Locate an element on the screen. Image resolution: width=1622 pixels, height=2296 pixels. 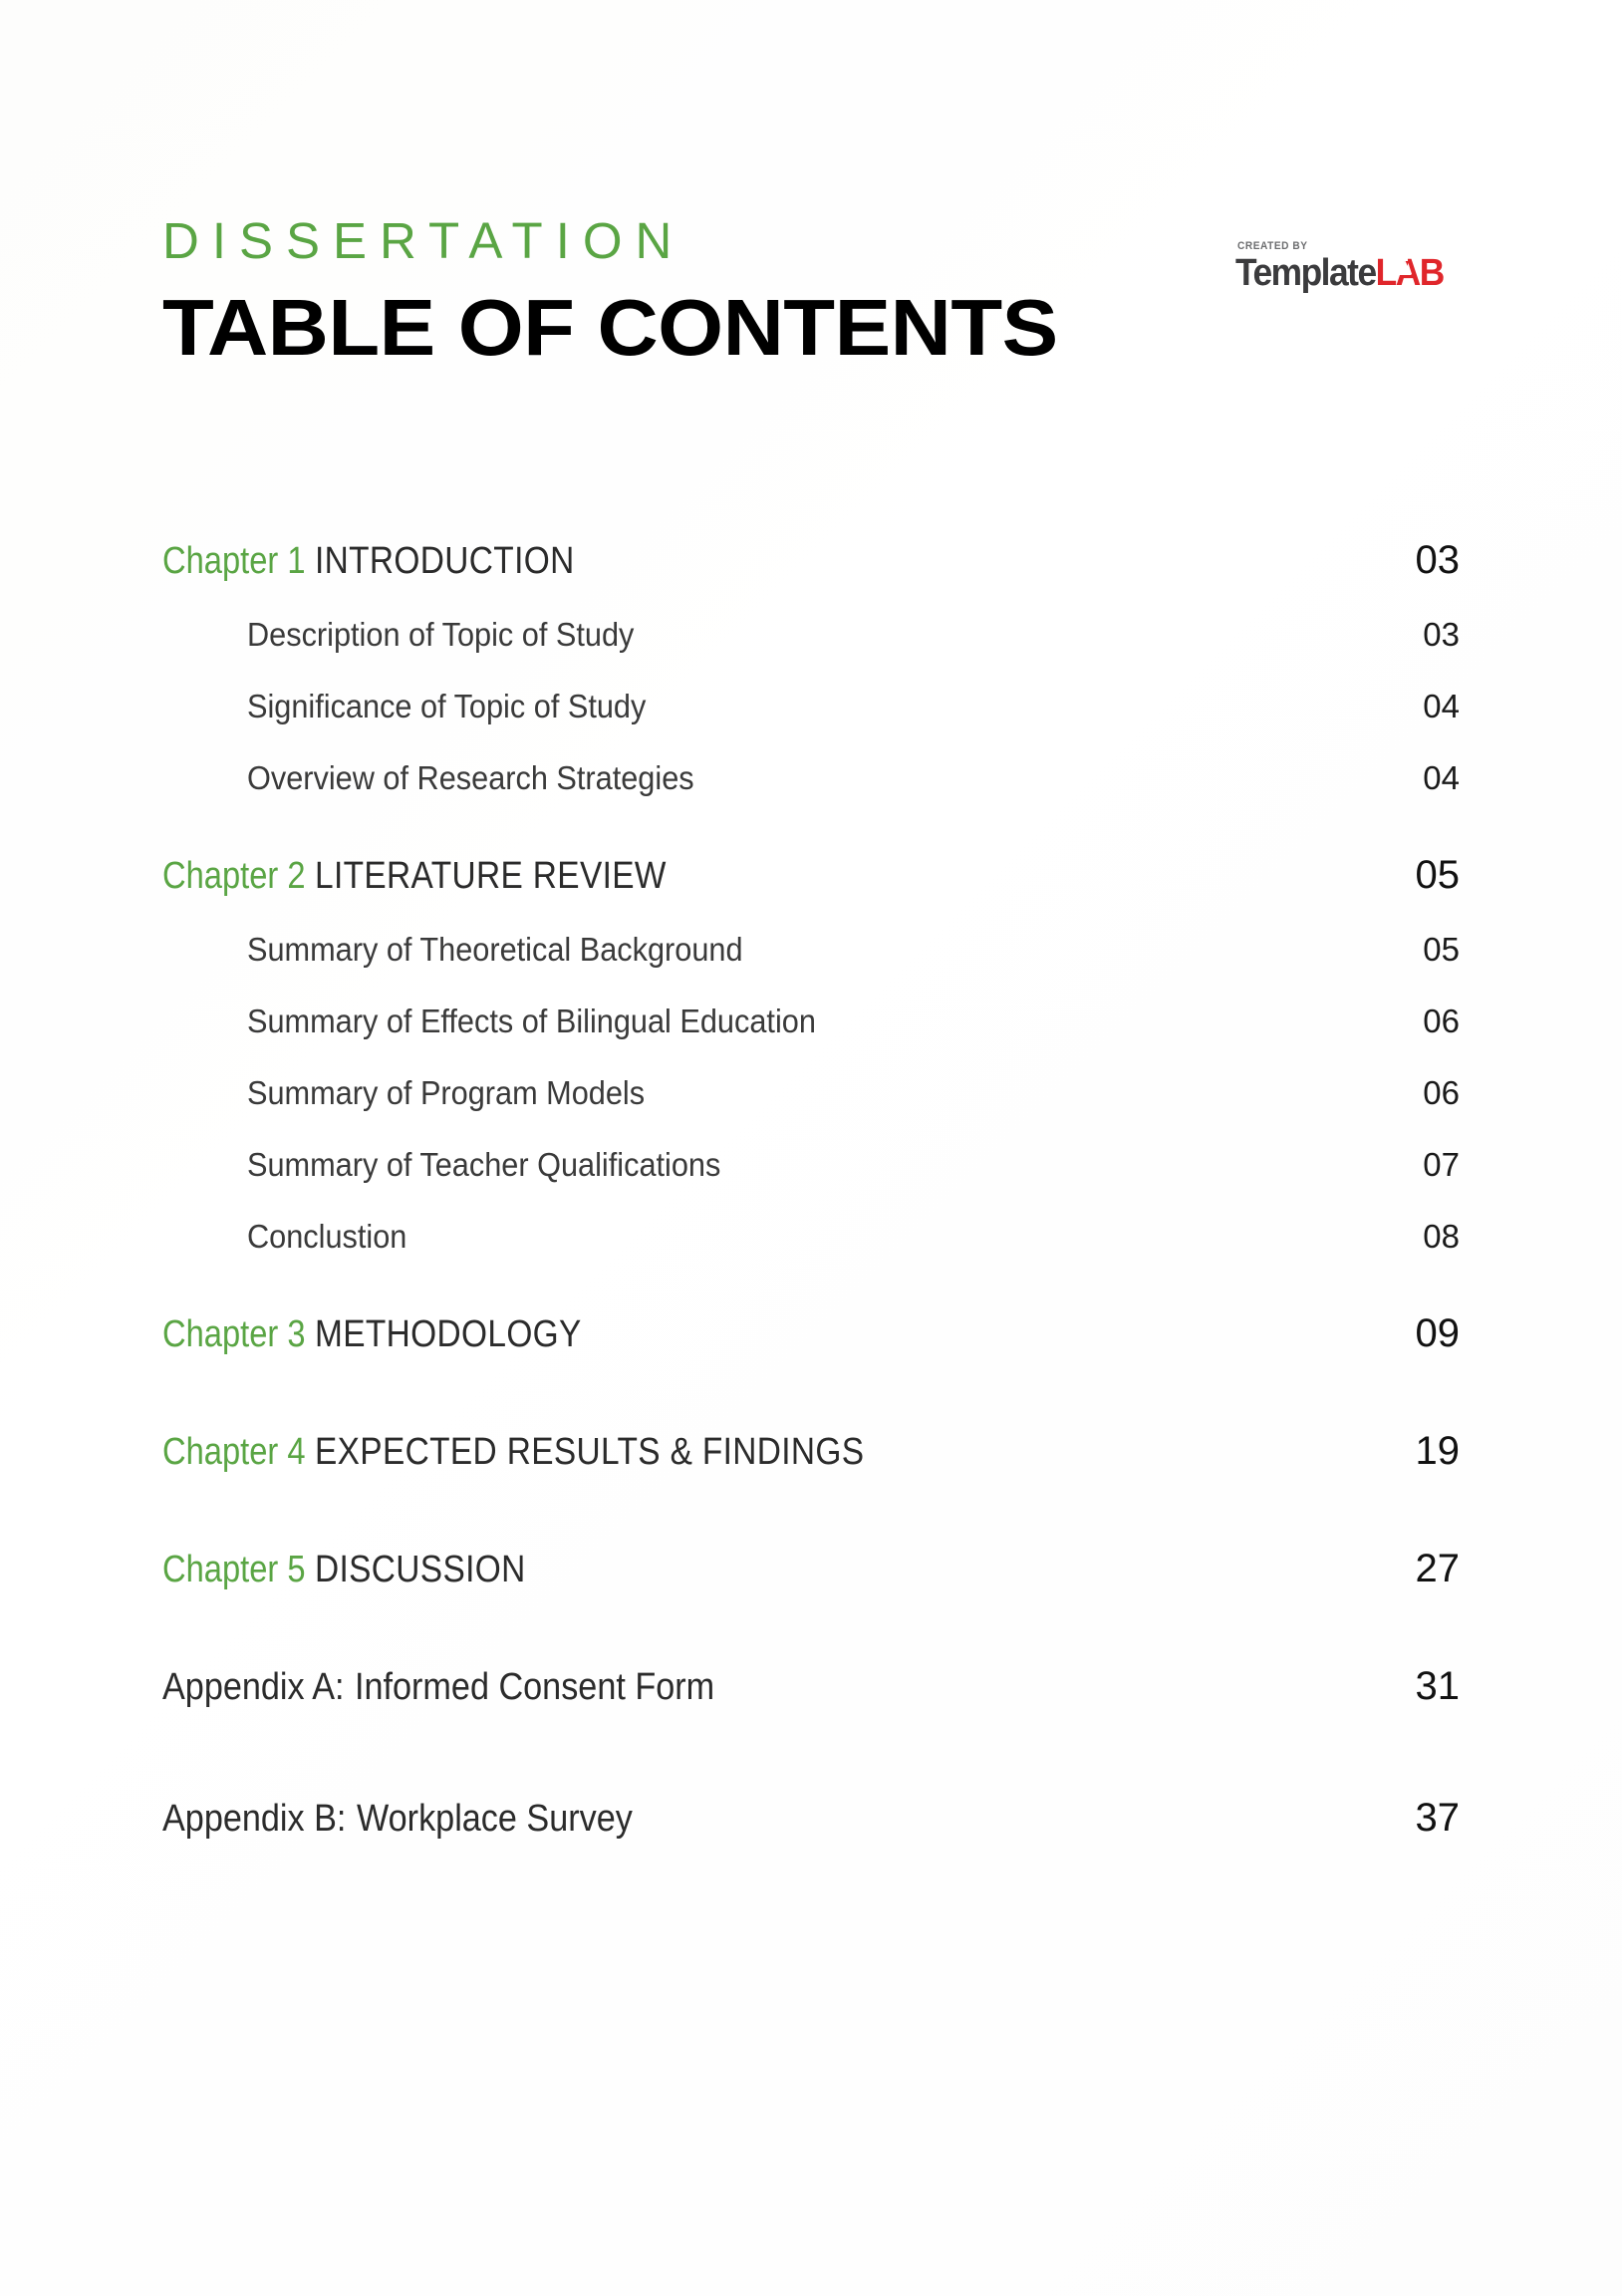
sub-item-title: Description of Topic of Study is located at coordinates (441, 634).